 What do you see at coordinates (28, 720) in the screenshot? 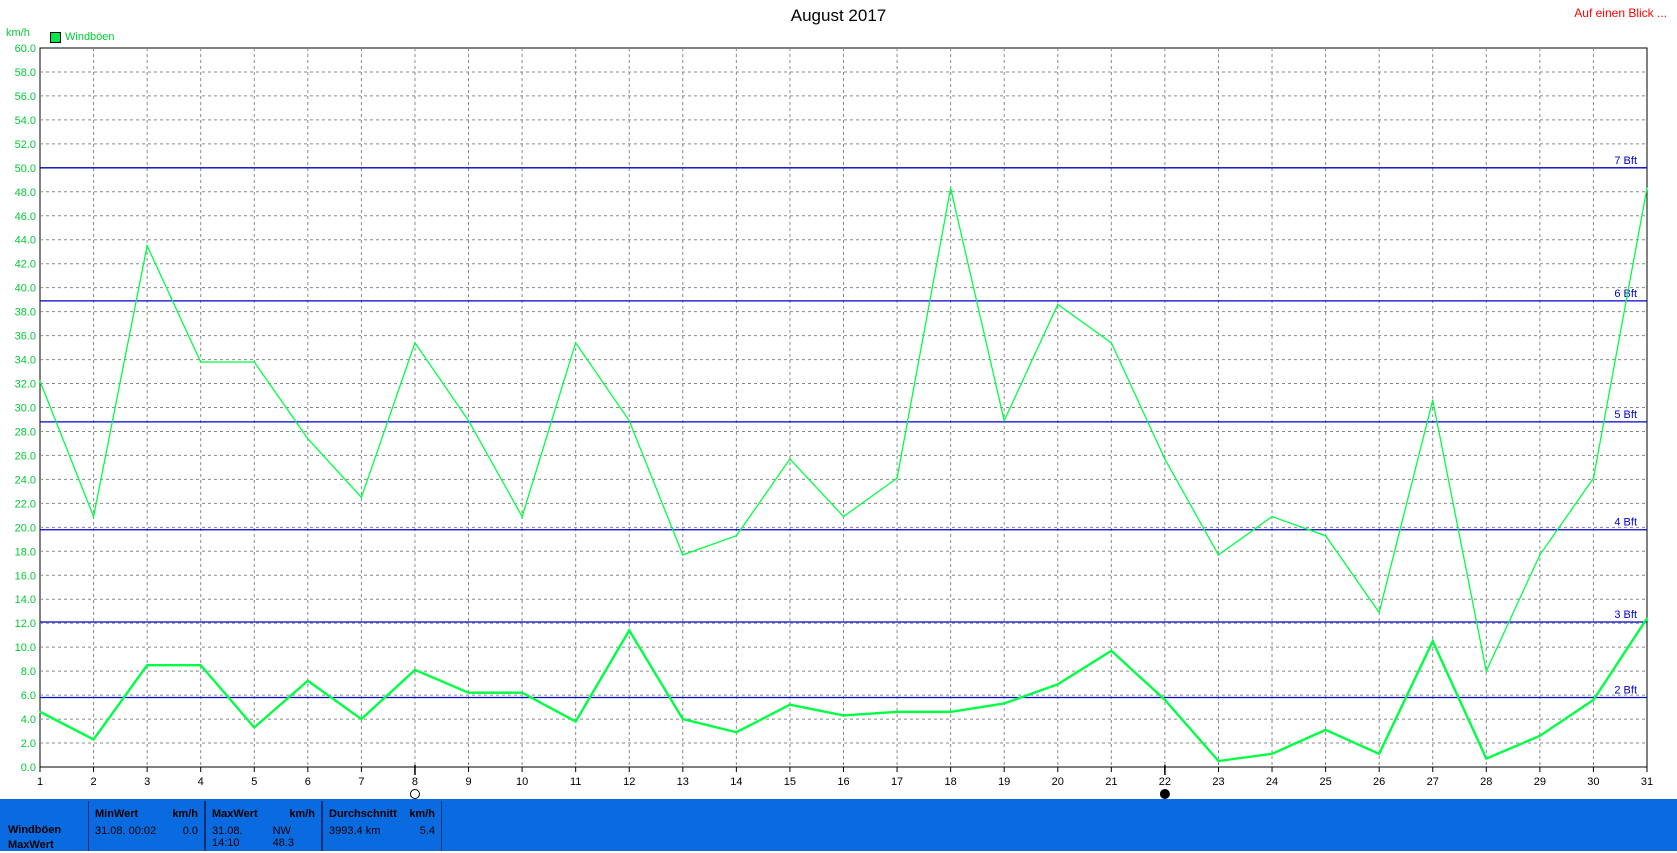
I see `y-tick-label: 4.0` at bounding box center [28, 720].